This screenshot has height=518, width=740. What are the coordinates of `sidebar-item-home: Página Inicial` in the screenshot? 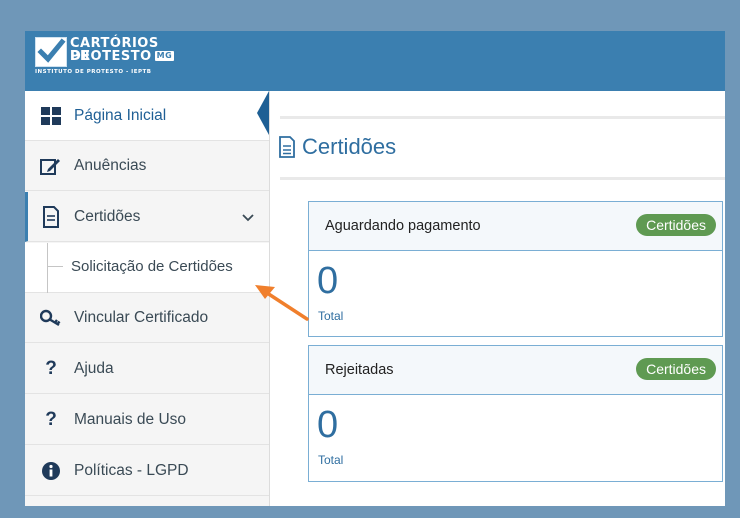 It's located at (147, 116).